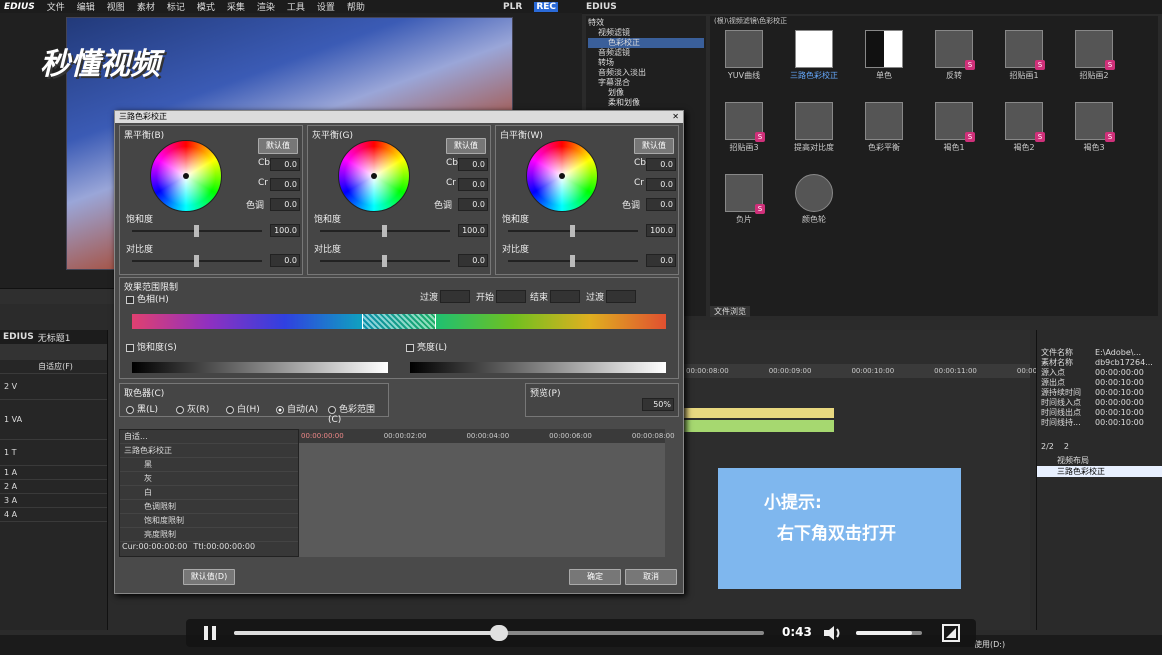 The width and height of the screenshot is (1162, 655). I want to click on dialog-default-button: 默认值(D), so click(209, 577).